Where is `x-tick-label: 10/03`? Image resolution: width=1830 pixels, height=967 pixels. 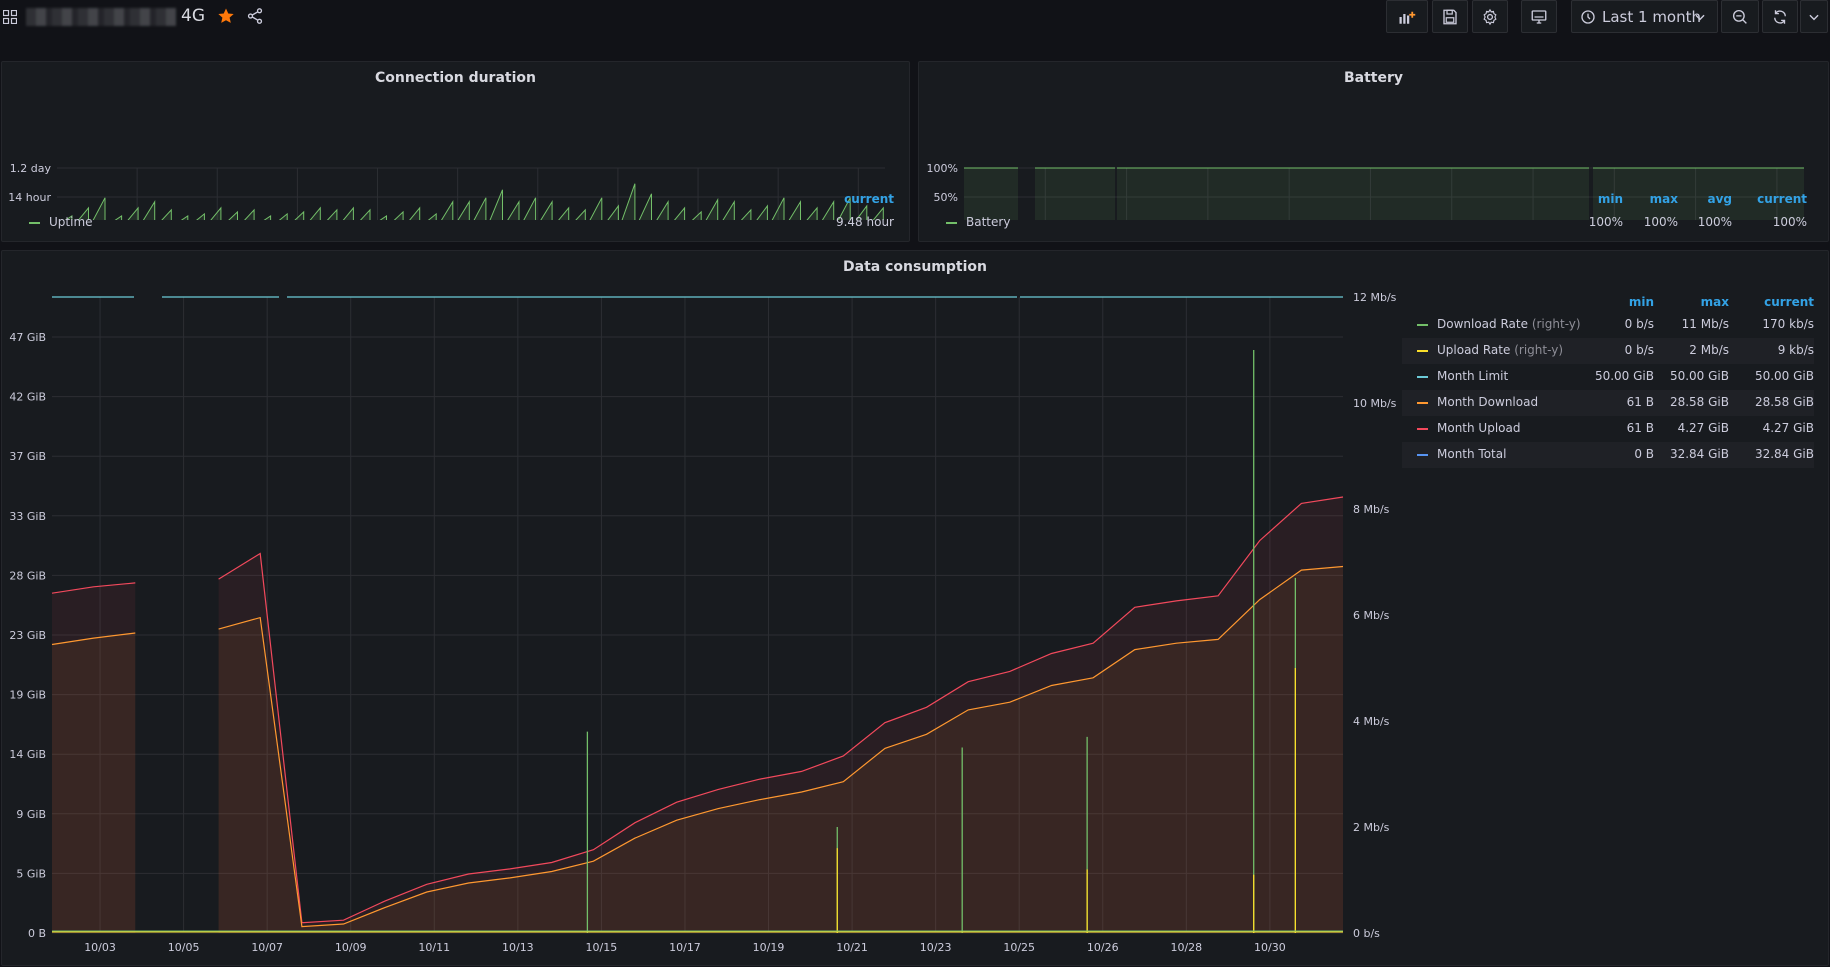
x-tick-label: 10/03 is located at coordinates (100, 947).